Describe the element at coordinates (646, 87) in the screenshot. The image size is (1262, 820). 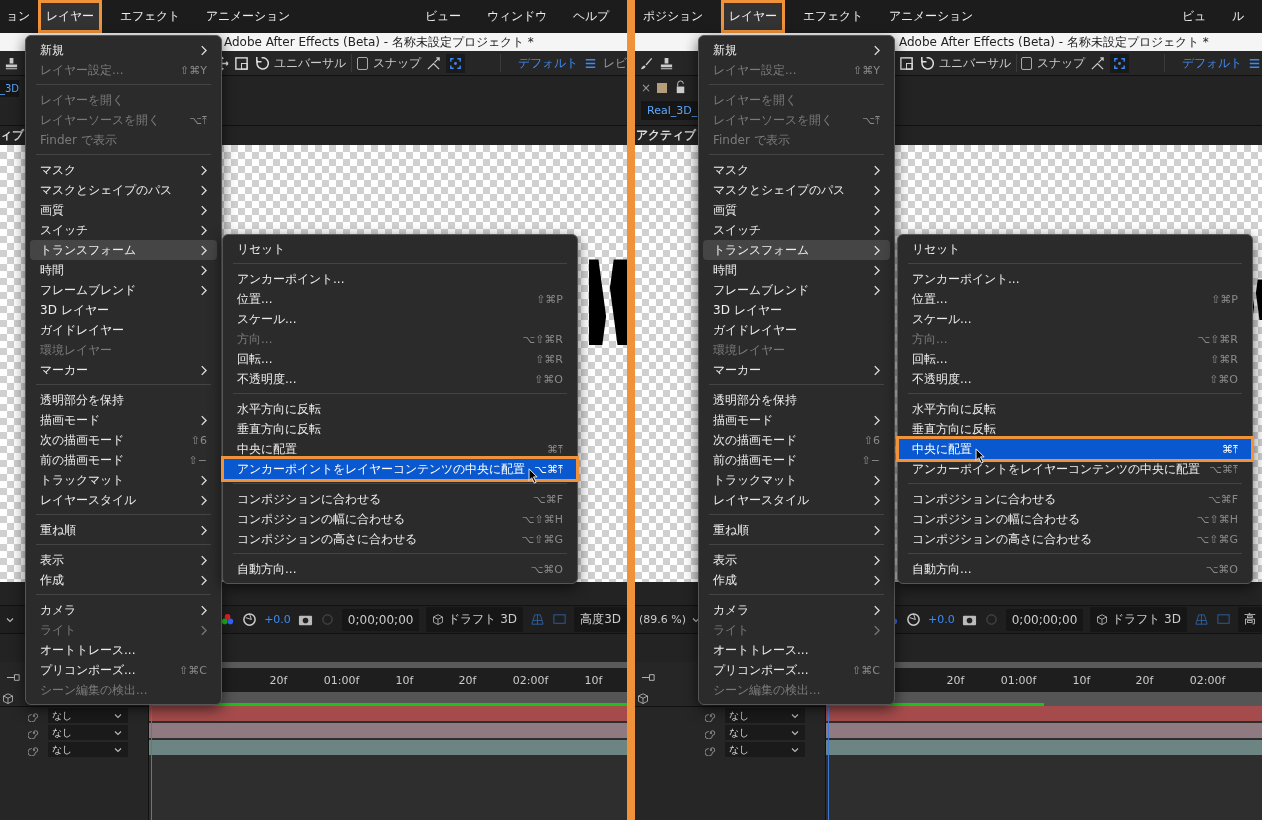
I see `close-icon: ×` at that location.